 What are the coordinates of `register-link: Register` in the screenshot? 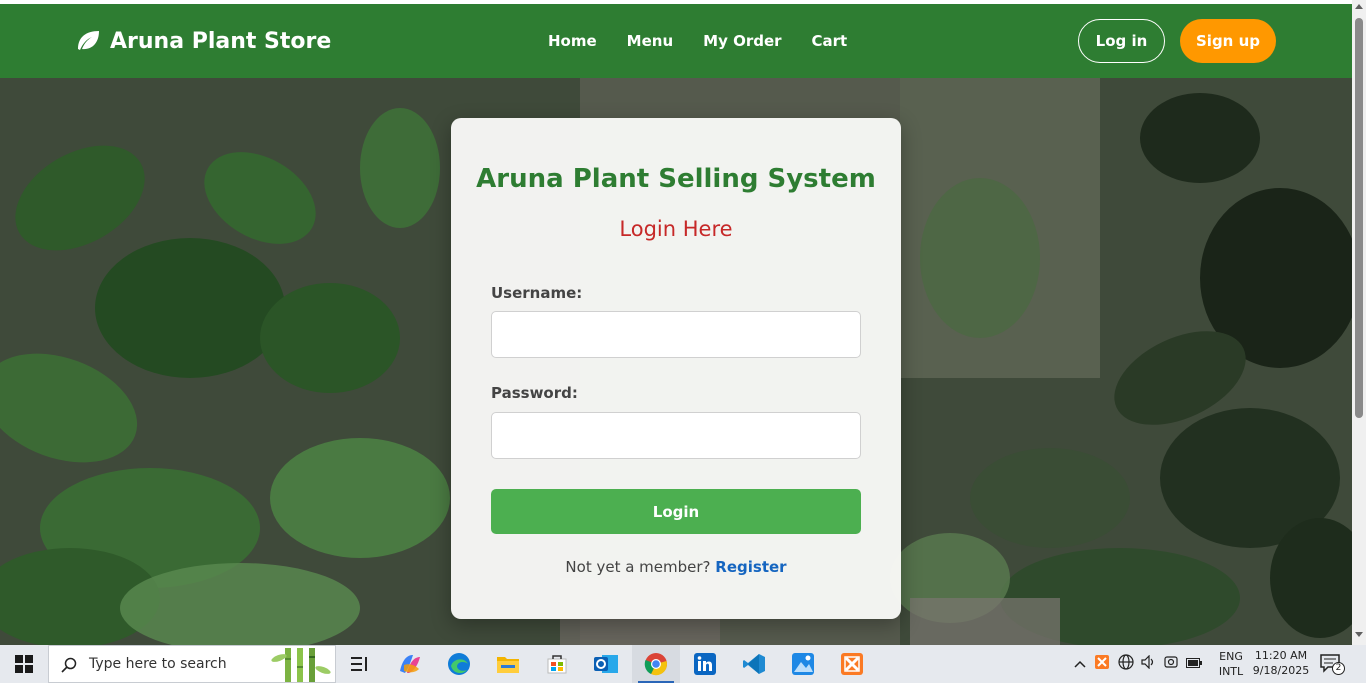 It's located at (750, 567).